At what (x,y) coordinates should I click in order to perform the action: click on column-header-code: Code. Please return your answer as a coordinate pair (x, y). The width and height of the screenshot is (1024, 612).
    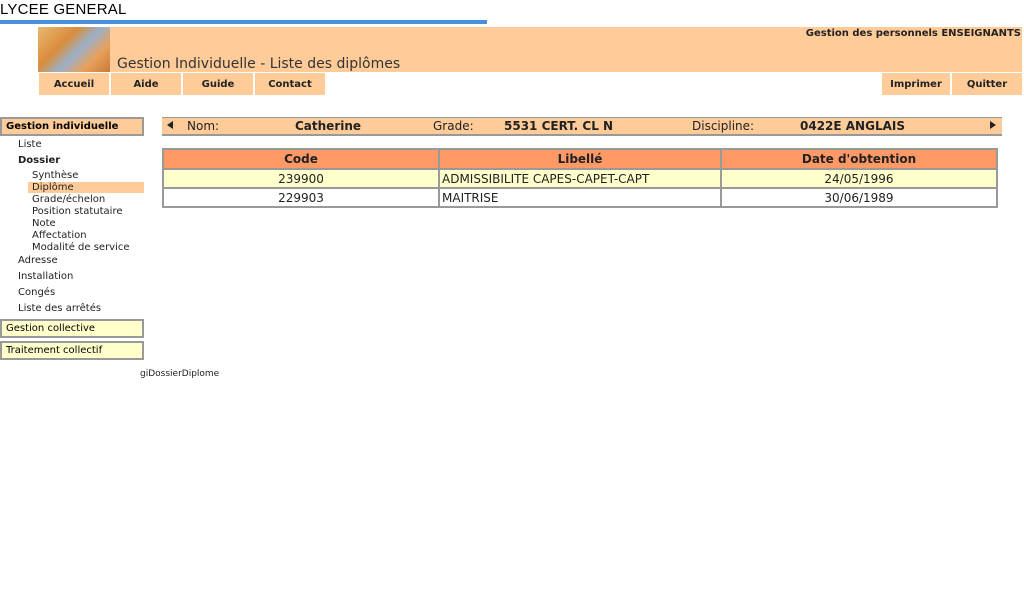
    Looking at the image, I should click on (301, 159).